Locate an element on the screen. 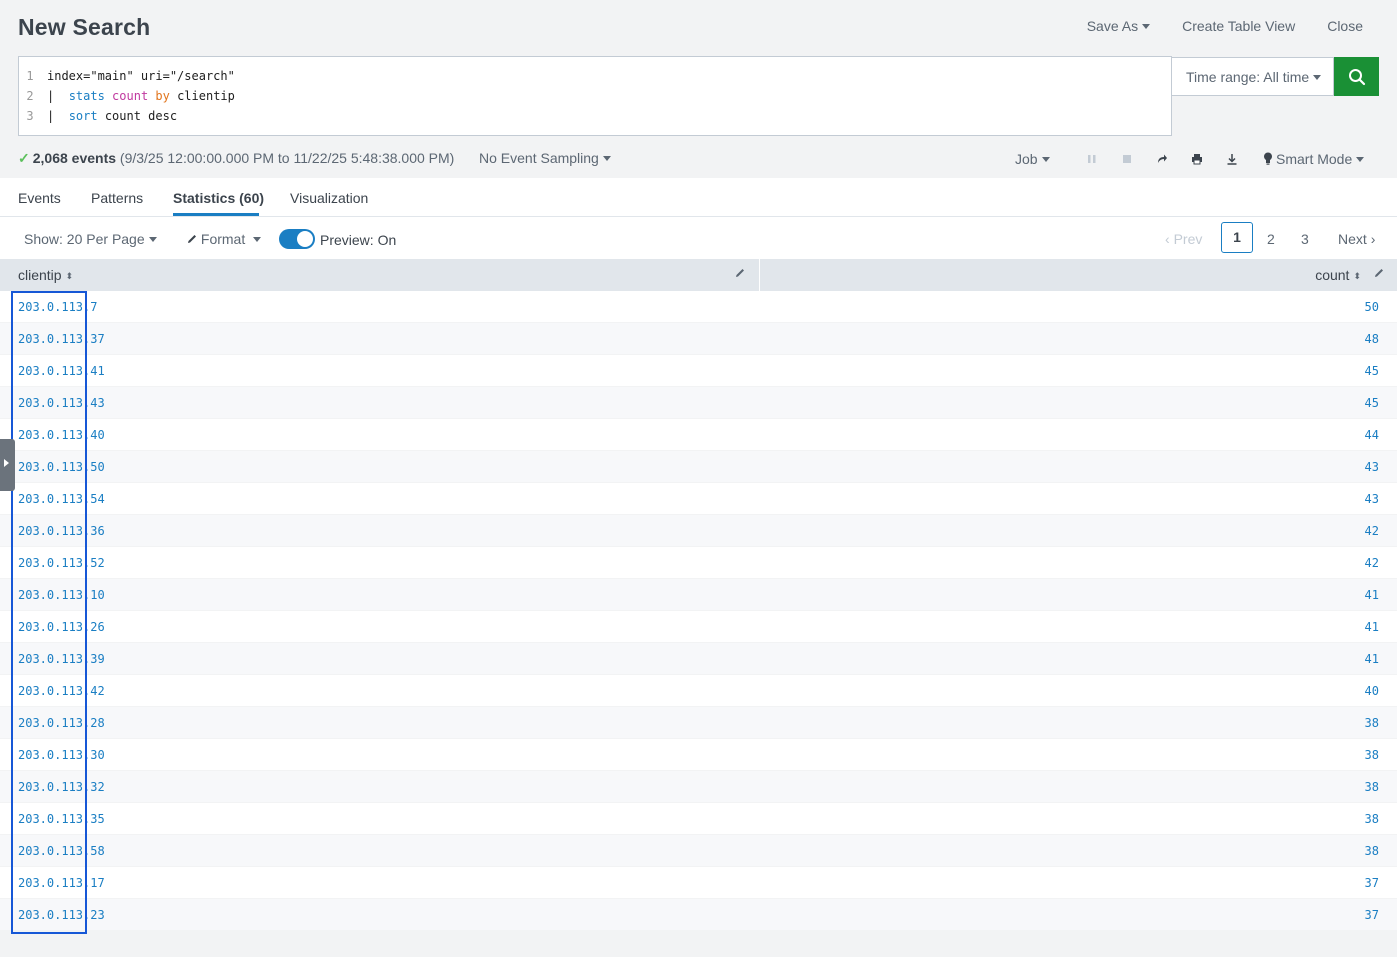 The height and width of the screenshot is (957, 1397). pause-button is located at coordinates (1091, 159).